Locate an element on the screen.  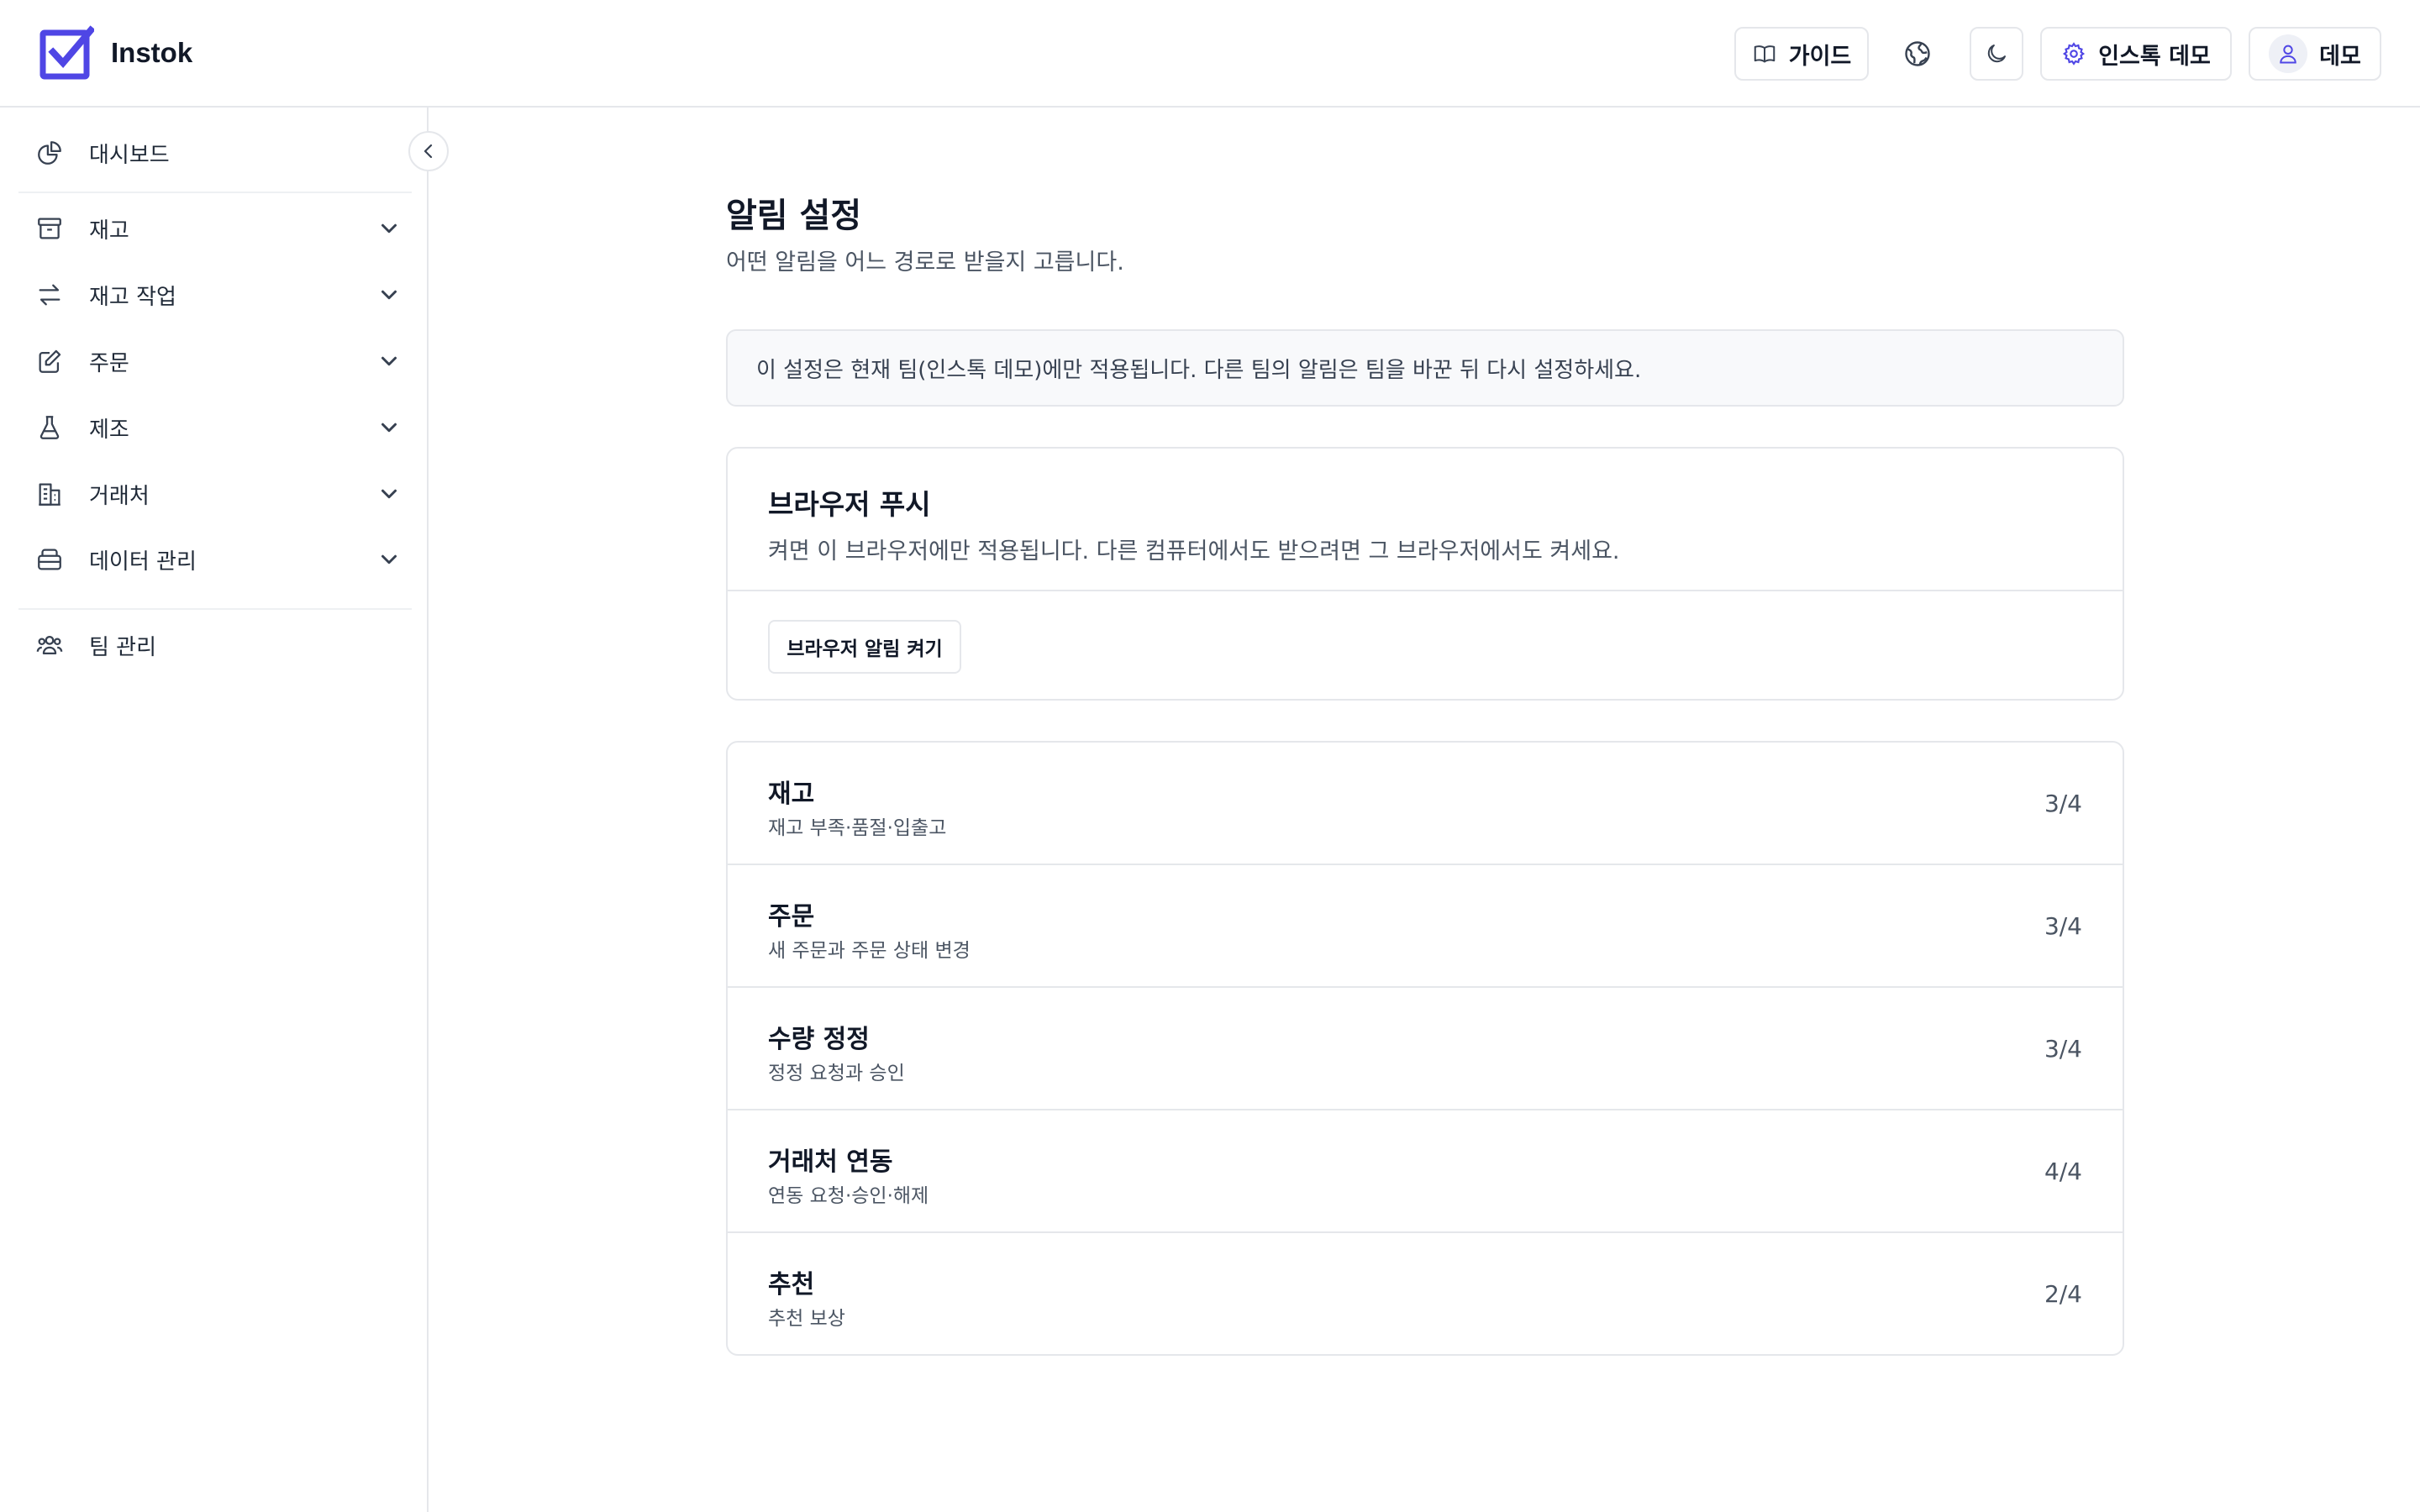
category-row-quantity-correction: 수량 정정 정정 요청과 승인 3/4 is located at coordinates (1425, 1049).